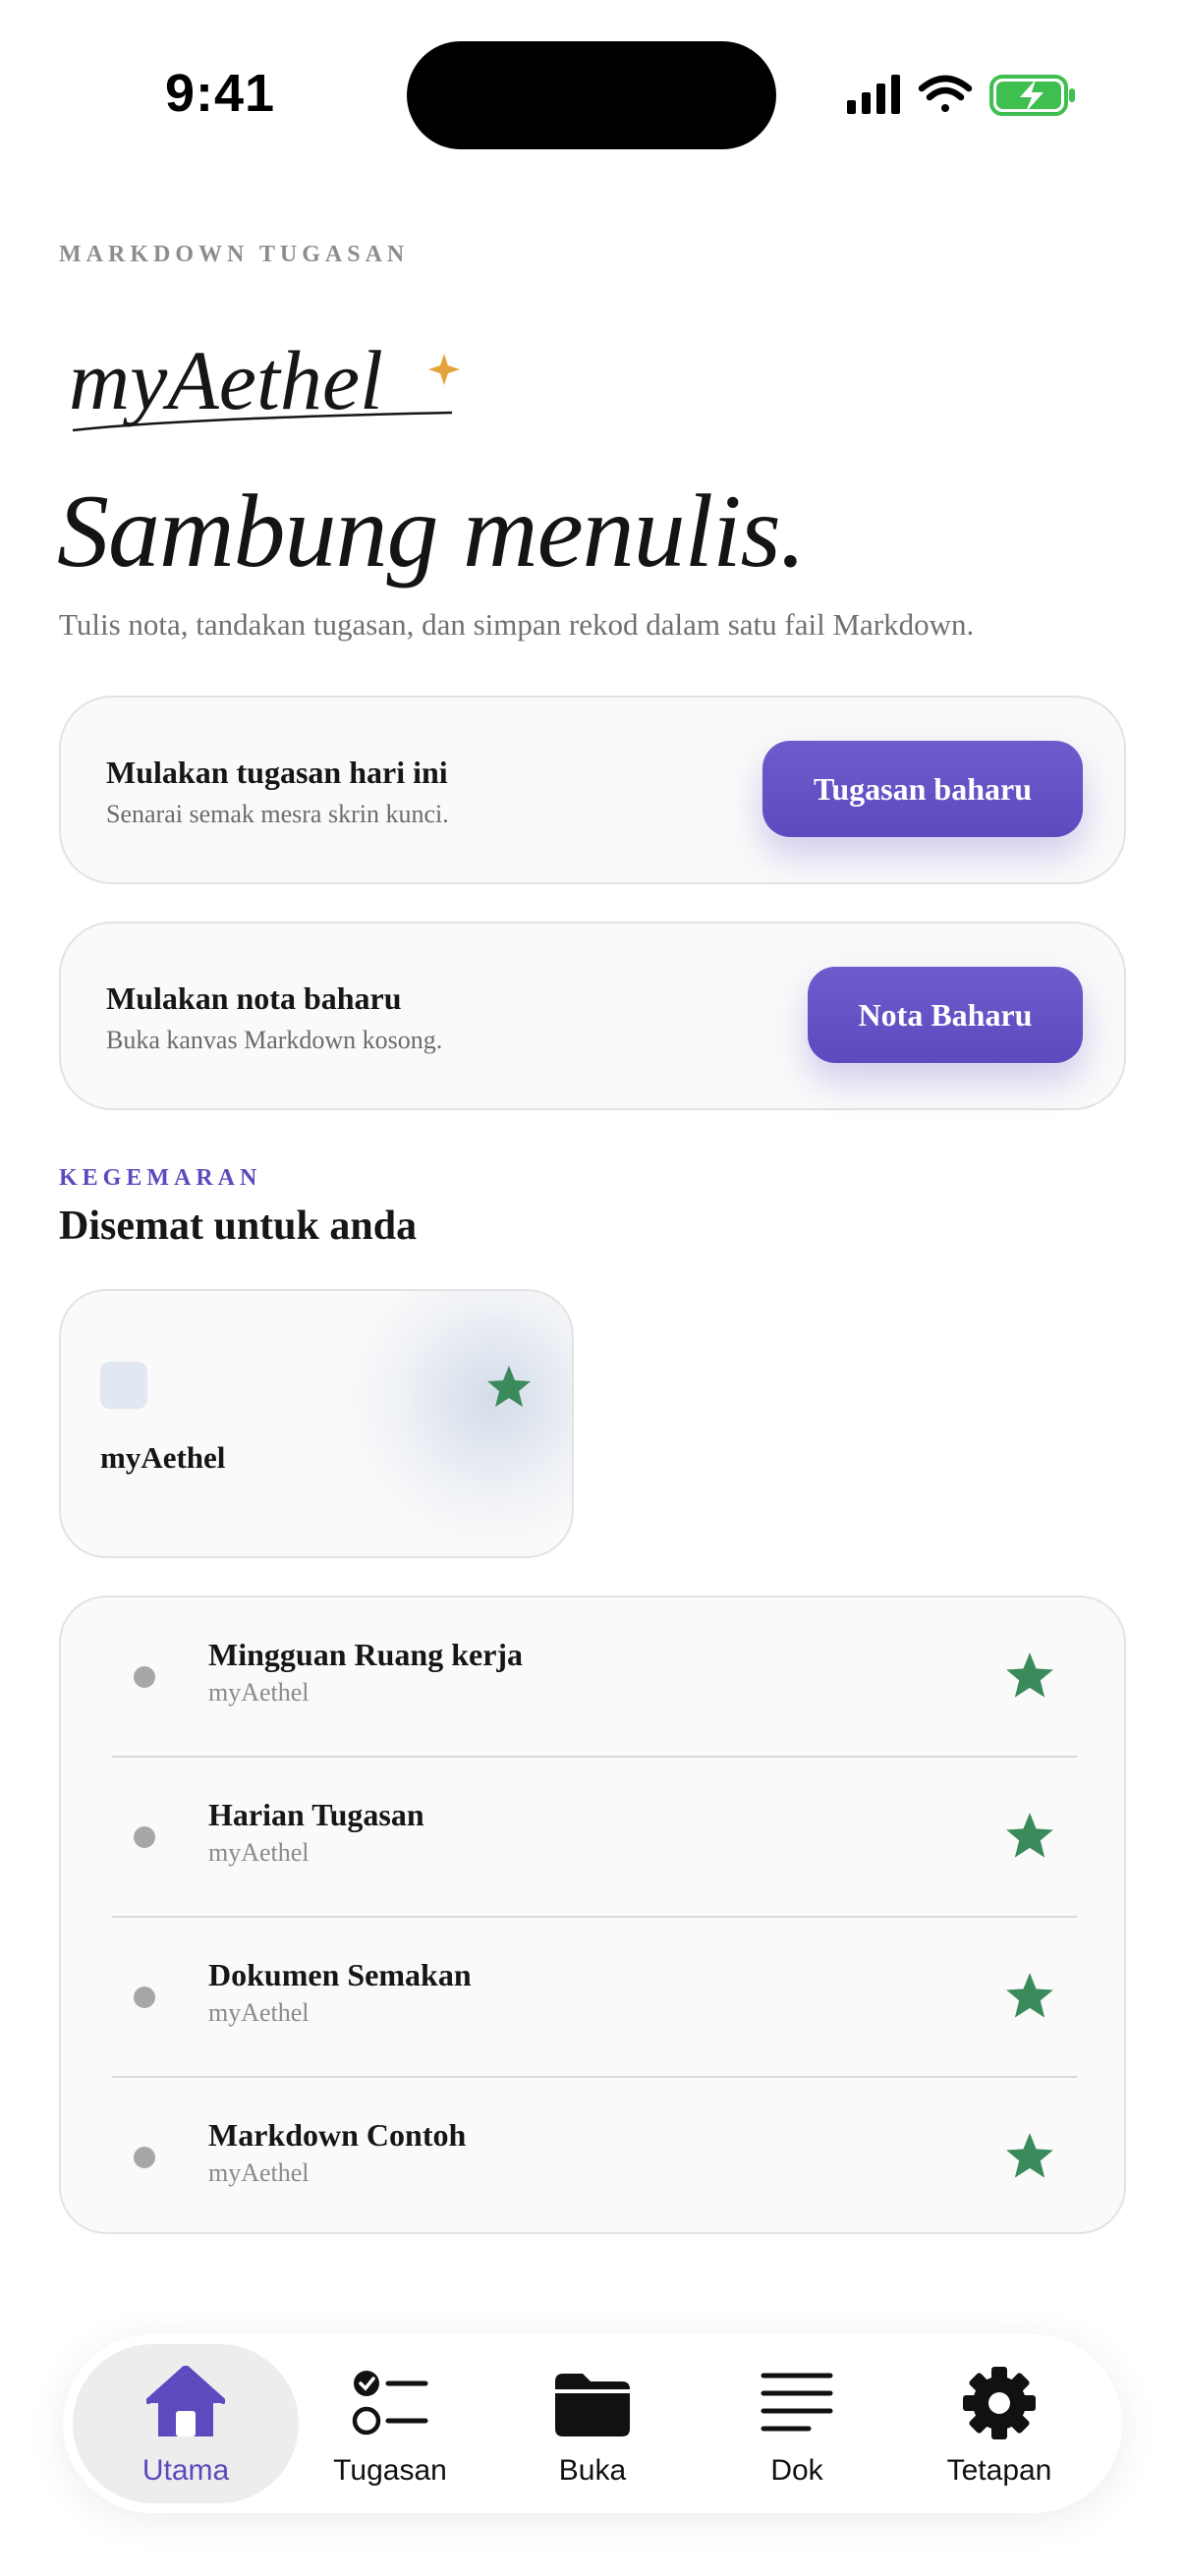 This screenshot has height=2576, width=1185. What do you see at coordinates (239, 1226) in the screenshot?
I see `favorites-title: Disemat untuk anda` at bounding box center [239, 1226].